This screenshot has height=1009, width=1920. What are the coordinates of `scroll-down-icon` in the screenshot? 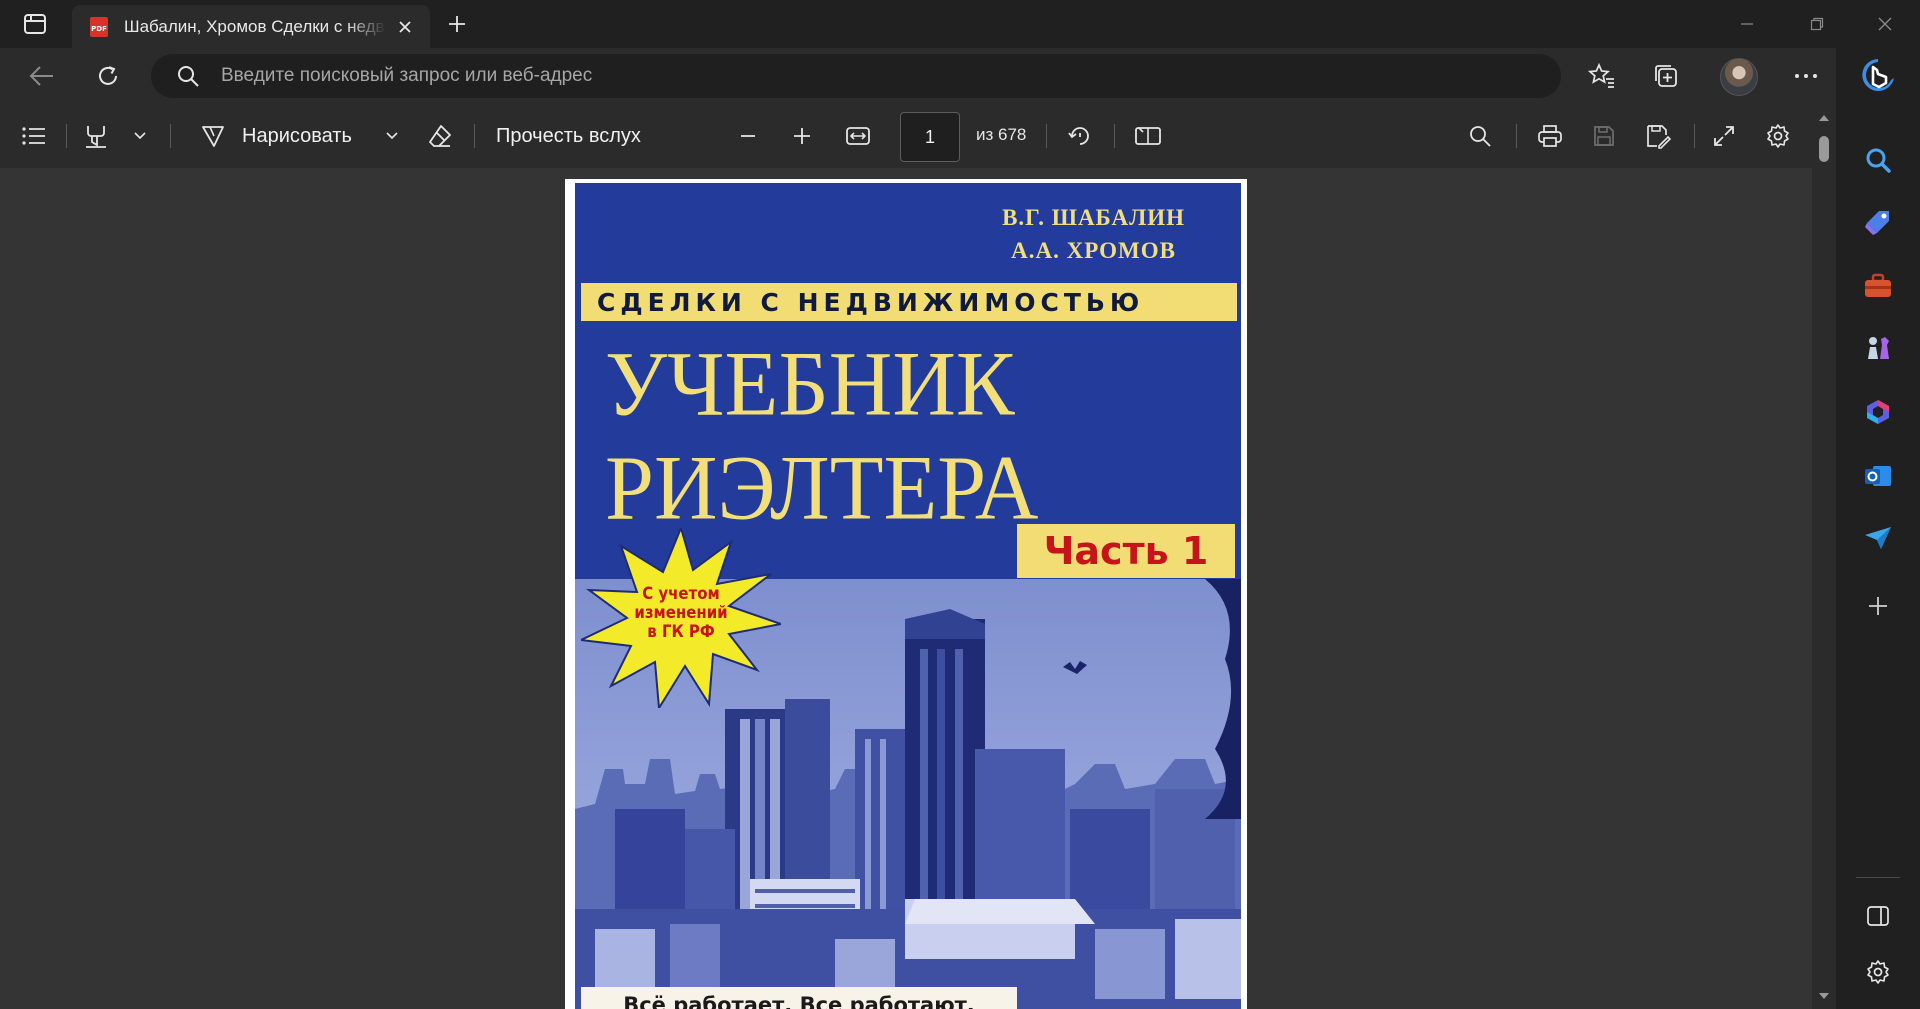 It's located at (1824, 996).